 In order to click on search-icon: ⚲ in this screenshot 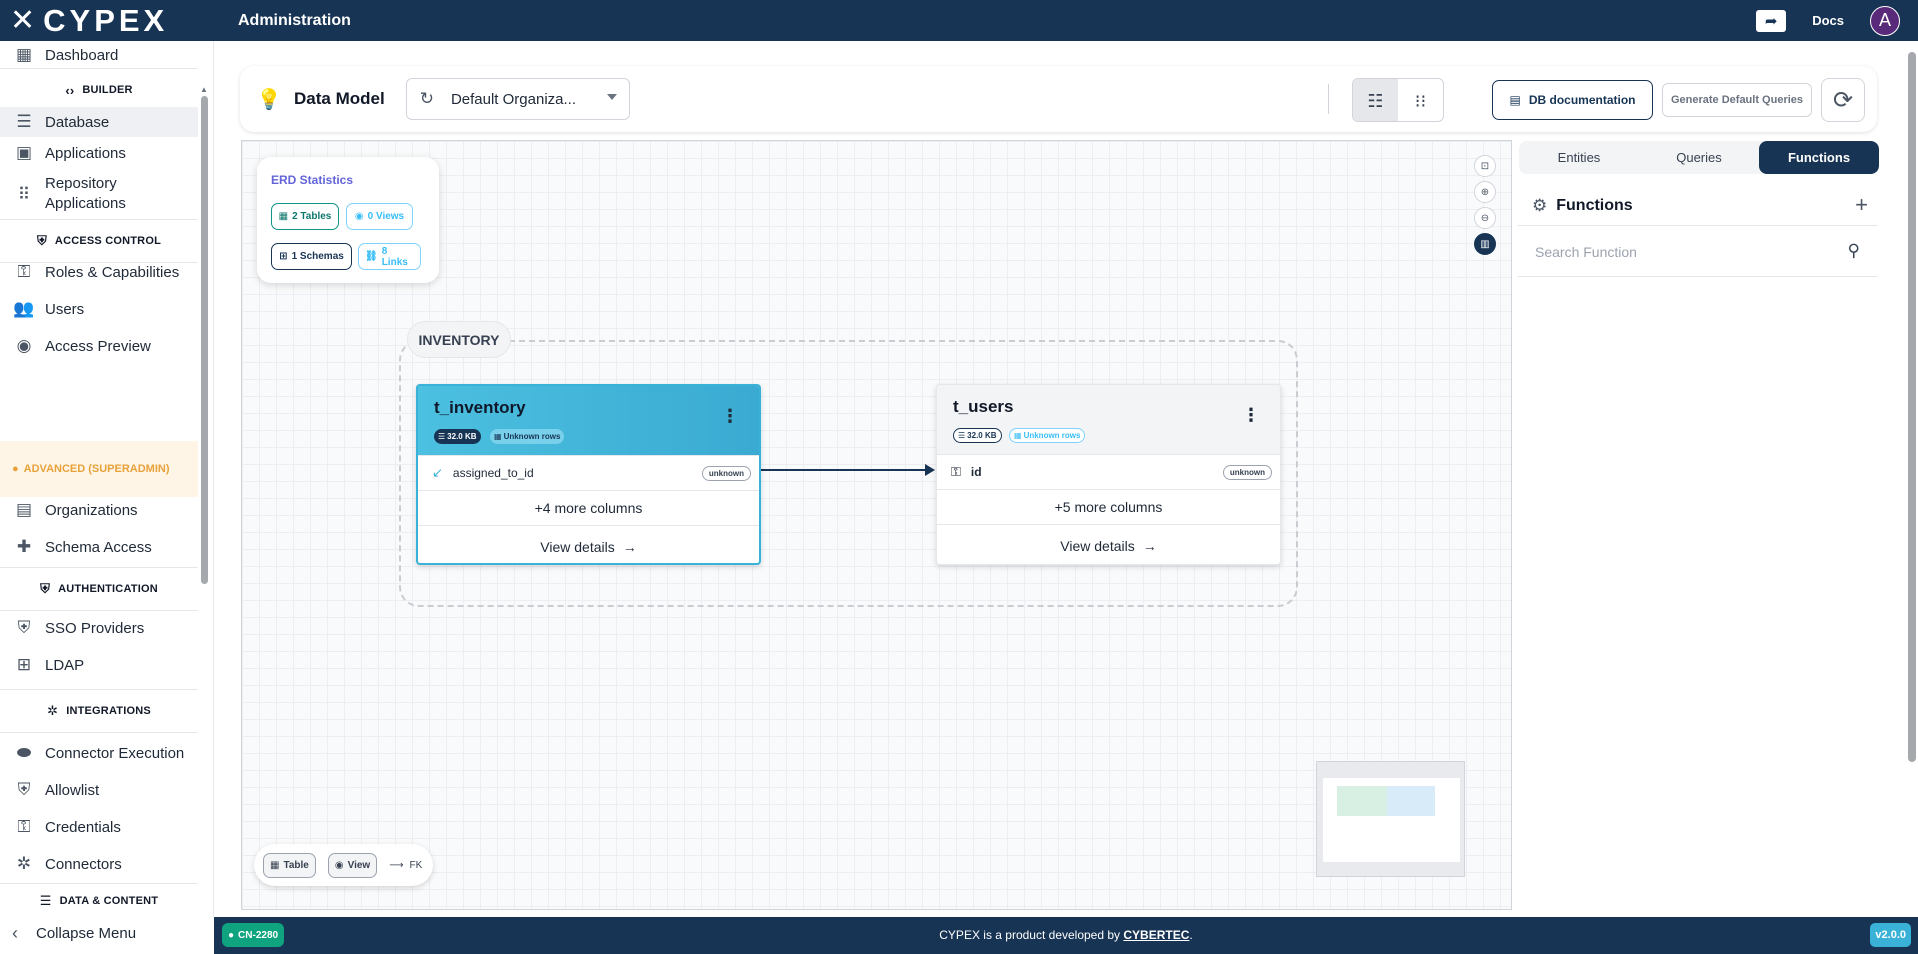, I will do `click(1854, 251)`.